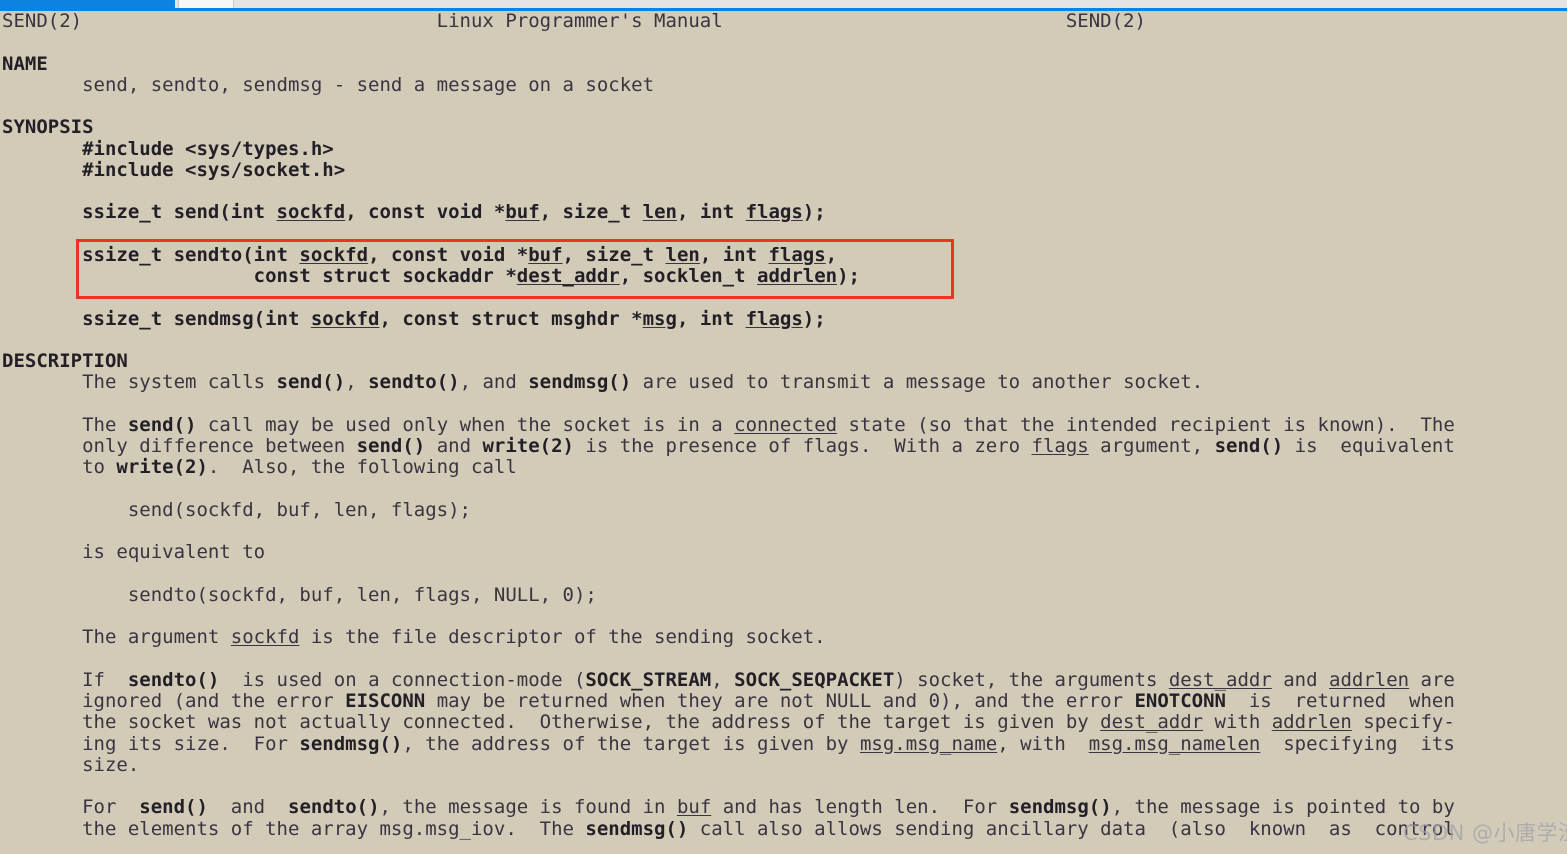 The height and width of the screenshot is (854, 1567). Describe the element at coordinates (71, 764) in the screenshot. I see `man-line-35: size.` at that location.